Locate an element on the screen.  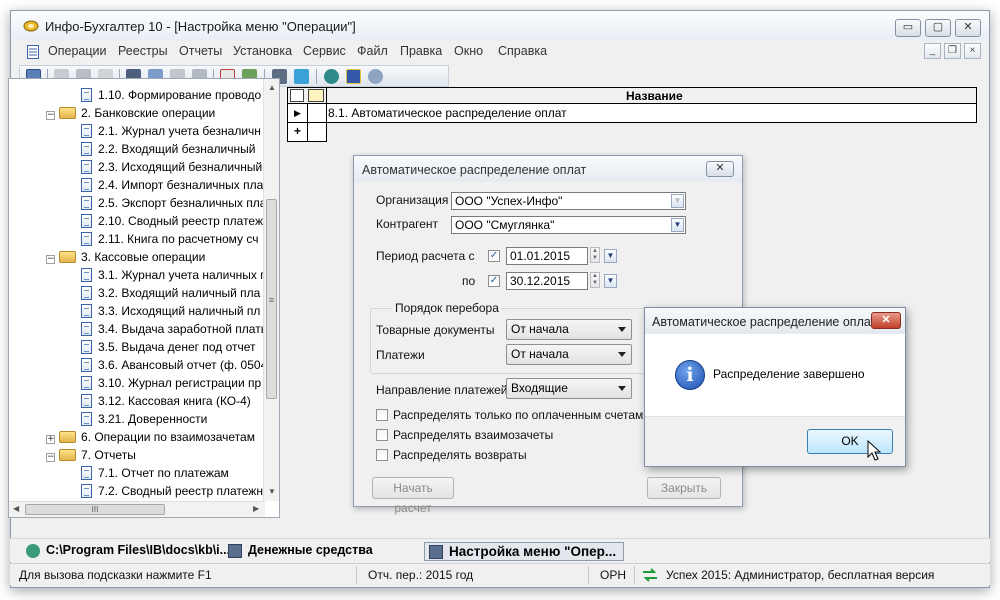
tree-hscroll-thumb: III is located at coordinates (95, 509).